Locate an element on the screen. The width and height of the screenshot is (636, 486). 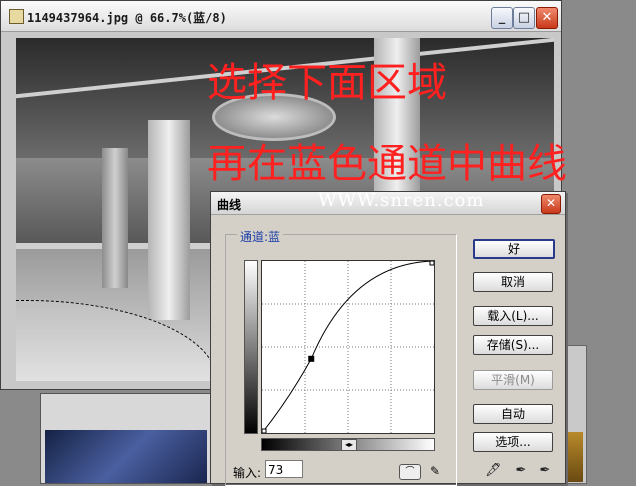
input-label: 输入: is located at coordinates (247, 473).